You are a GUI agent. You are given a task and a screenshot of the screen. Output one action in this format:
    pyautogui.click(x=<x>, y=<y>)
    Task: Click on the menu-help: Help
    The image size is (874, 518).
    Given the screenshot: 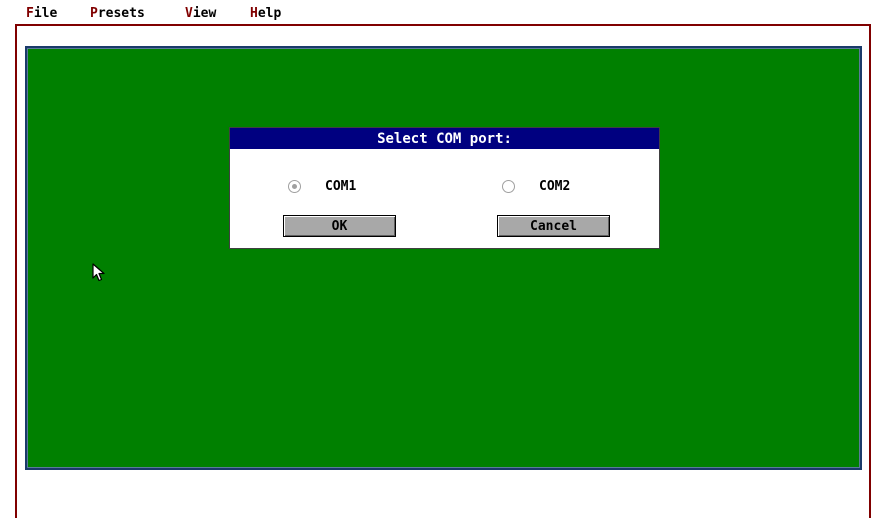 What is the action you would take?
    pyautogui.click(x=265, y=14)
    